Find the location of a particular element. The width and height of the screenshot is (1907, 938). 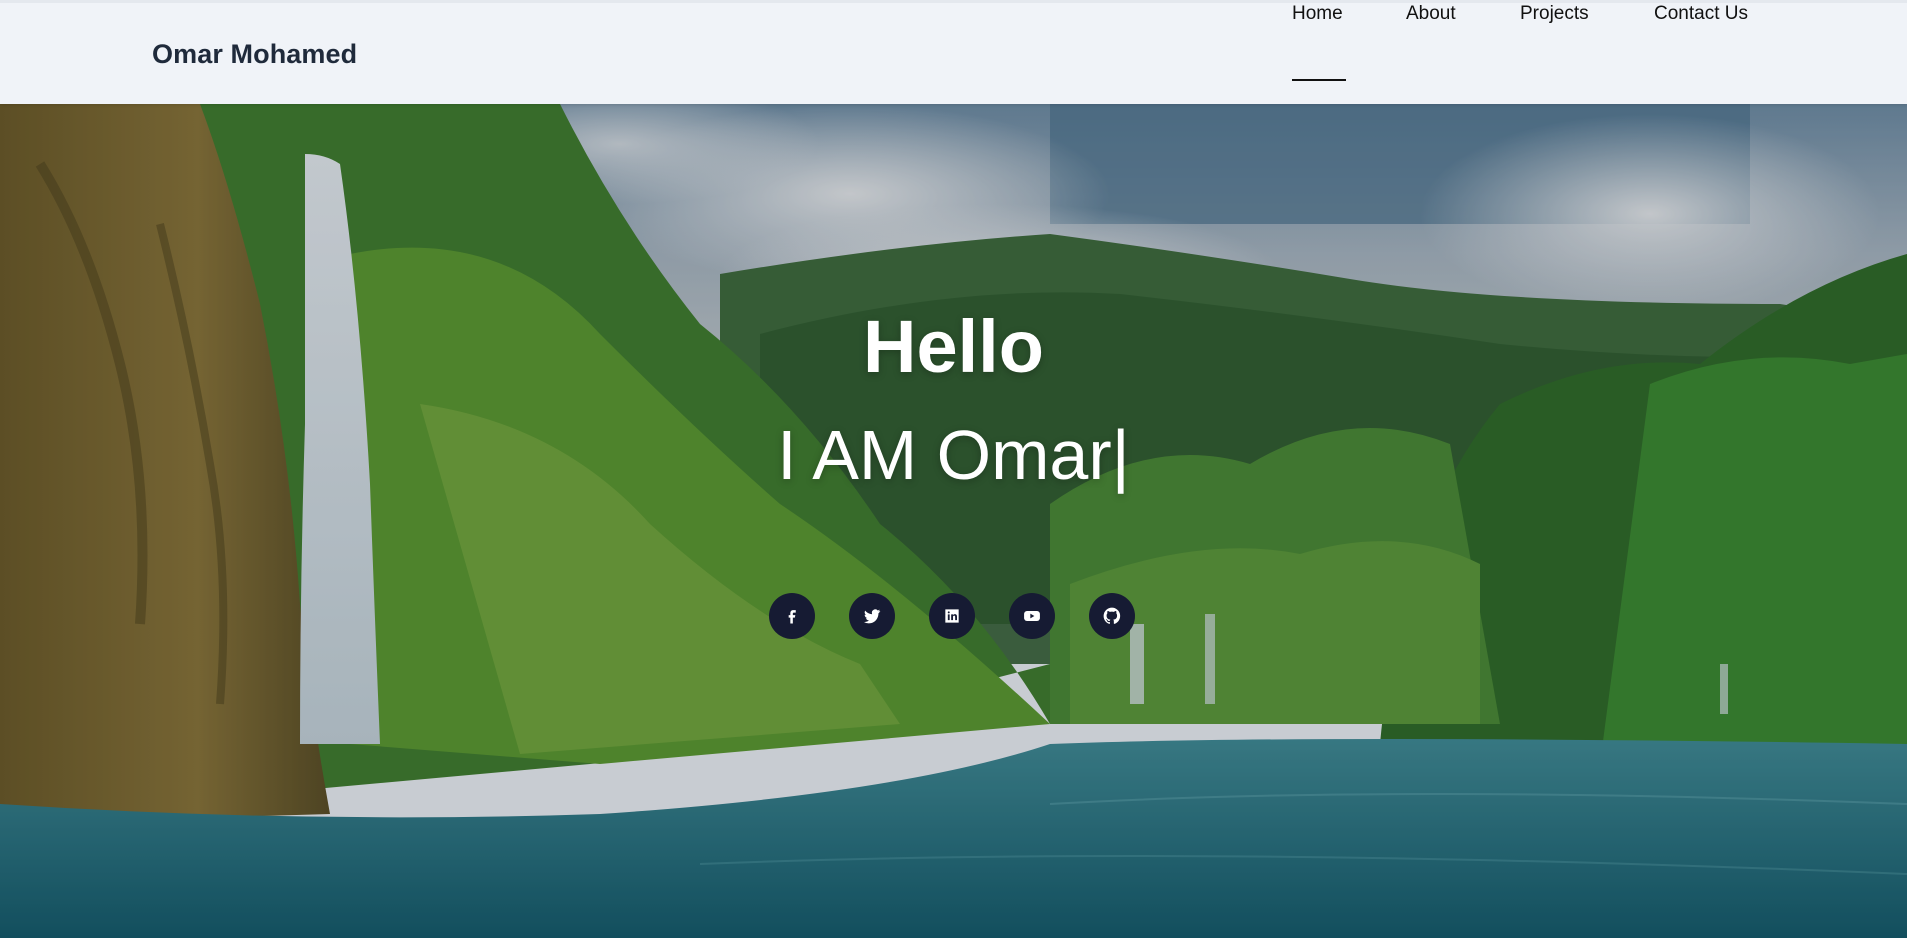

nav-link-projects: Projects is located at coordinates (1554, 14).